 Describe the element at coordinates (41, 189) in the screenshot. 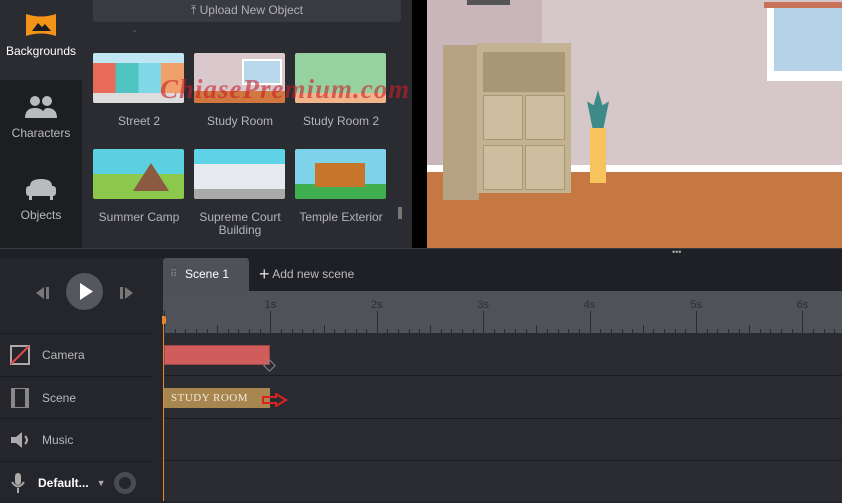

I see `objects-icon` at that location.